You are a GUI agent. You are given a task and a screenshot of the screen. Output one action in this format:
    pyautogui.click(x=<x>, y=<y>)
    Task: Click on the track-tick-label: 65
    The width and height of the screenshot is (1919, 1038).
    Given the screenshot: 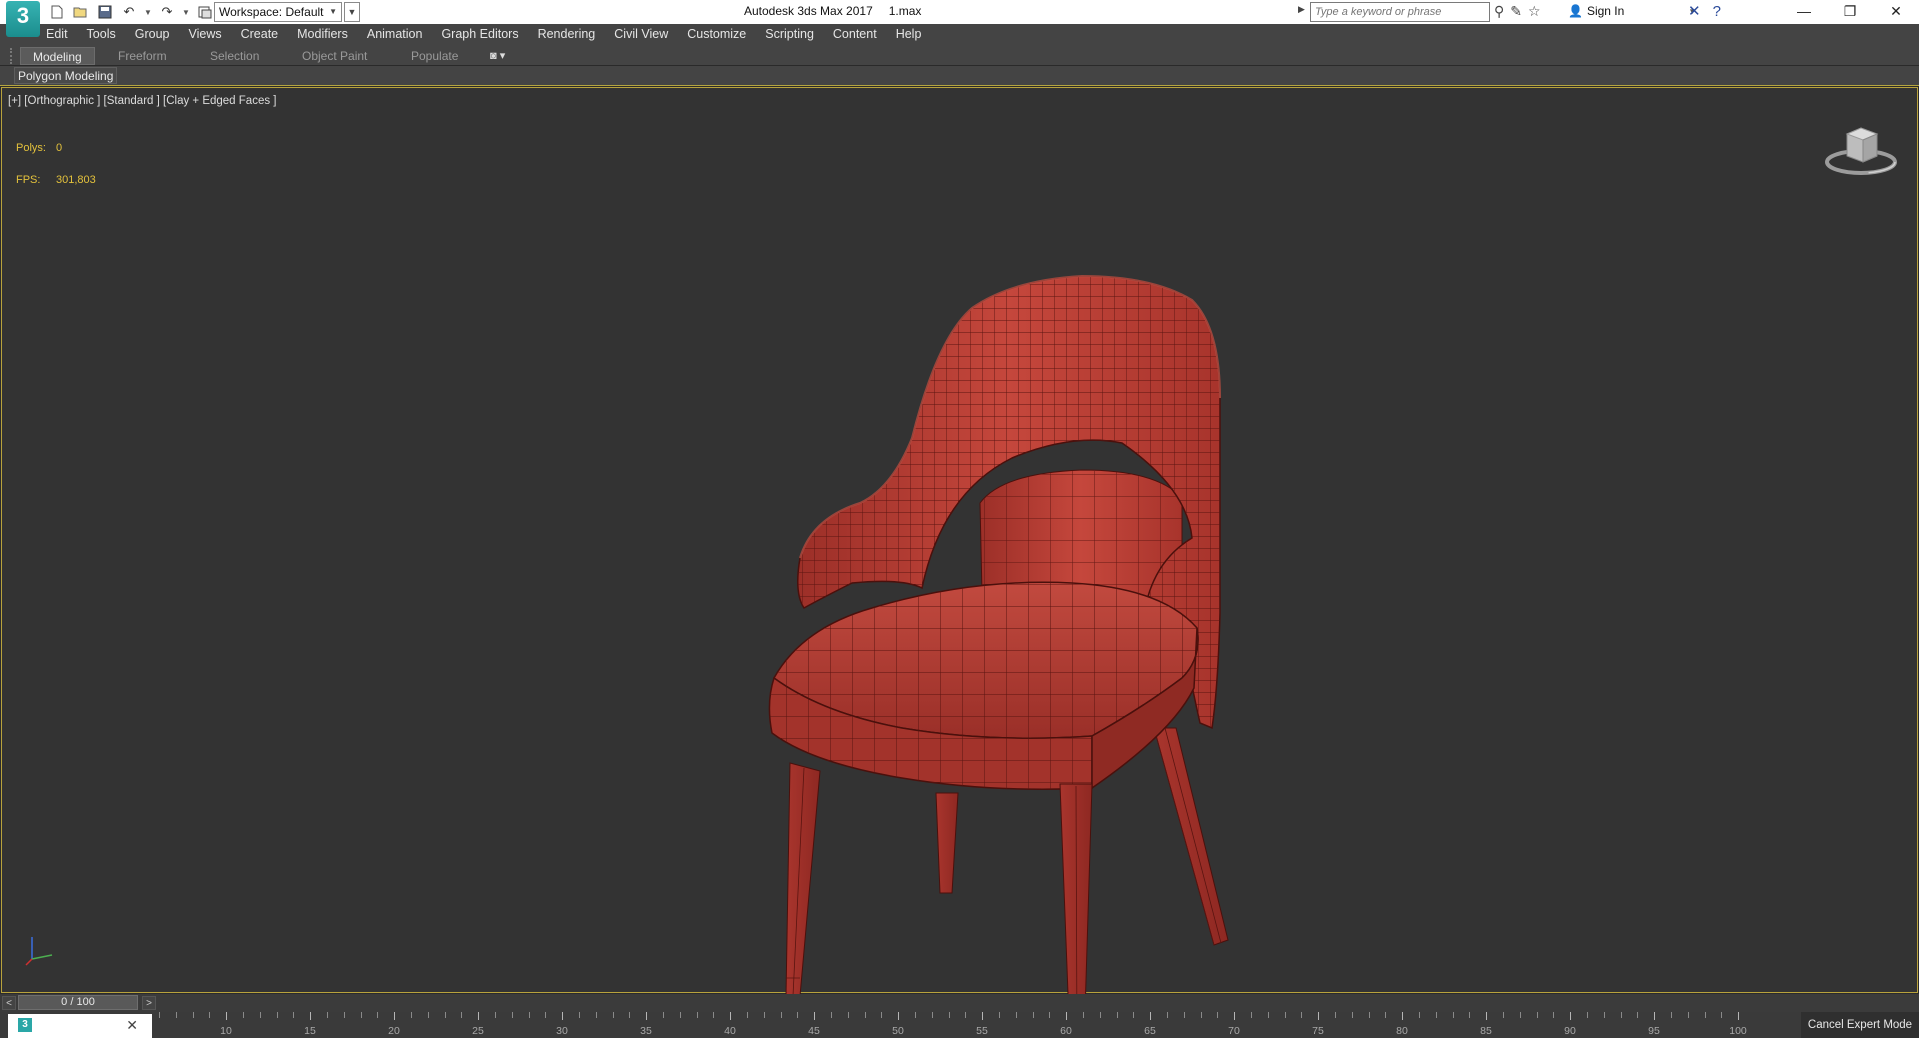 What is the action you would take?
    pyautogui.click(x=1150, y=1031)
    